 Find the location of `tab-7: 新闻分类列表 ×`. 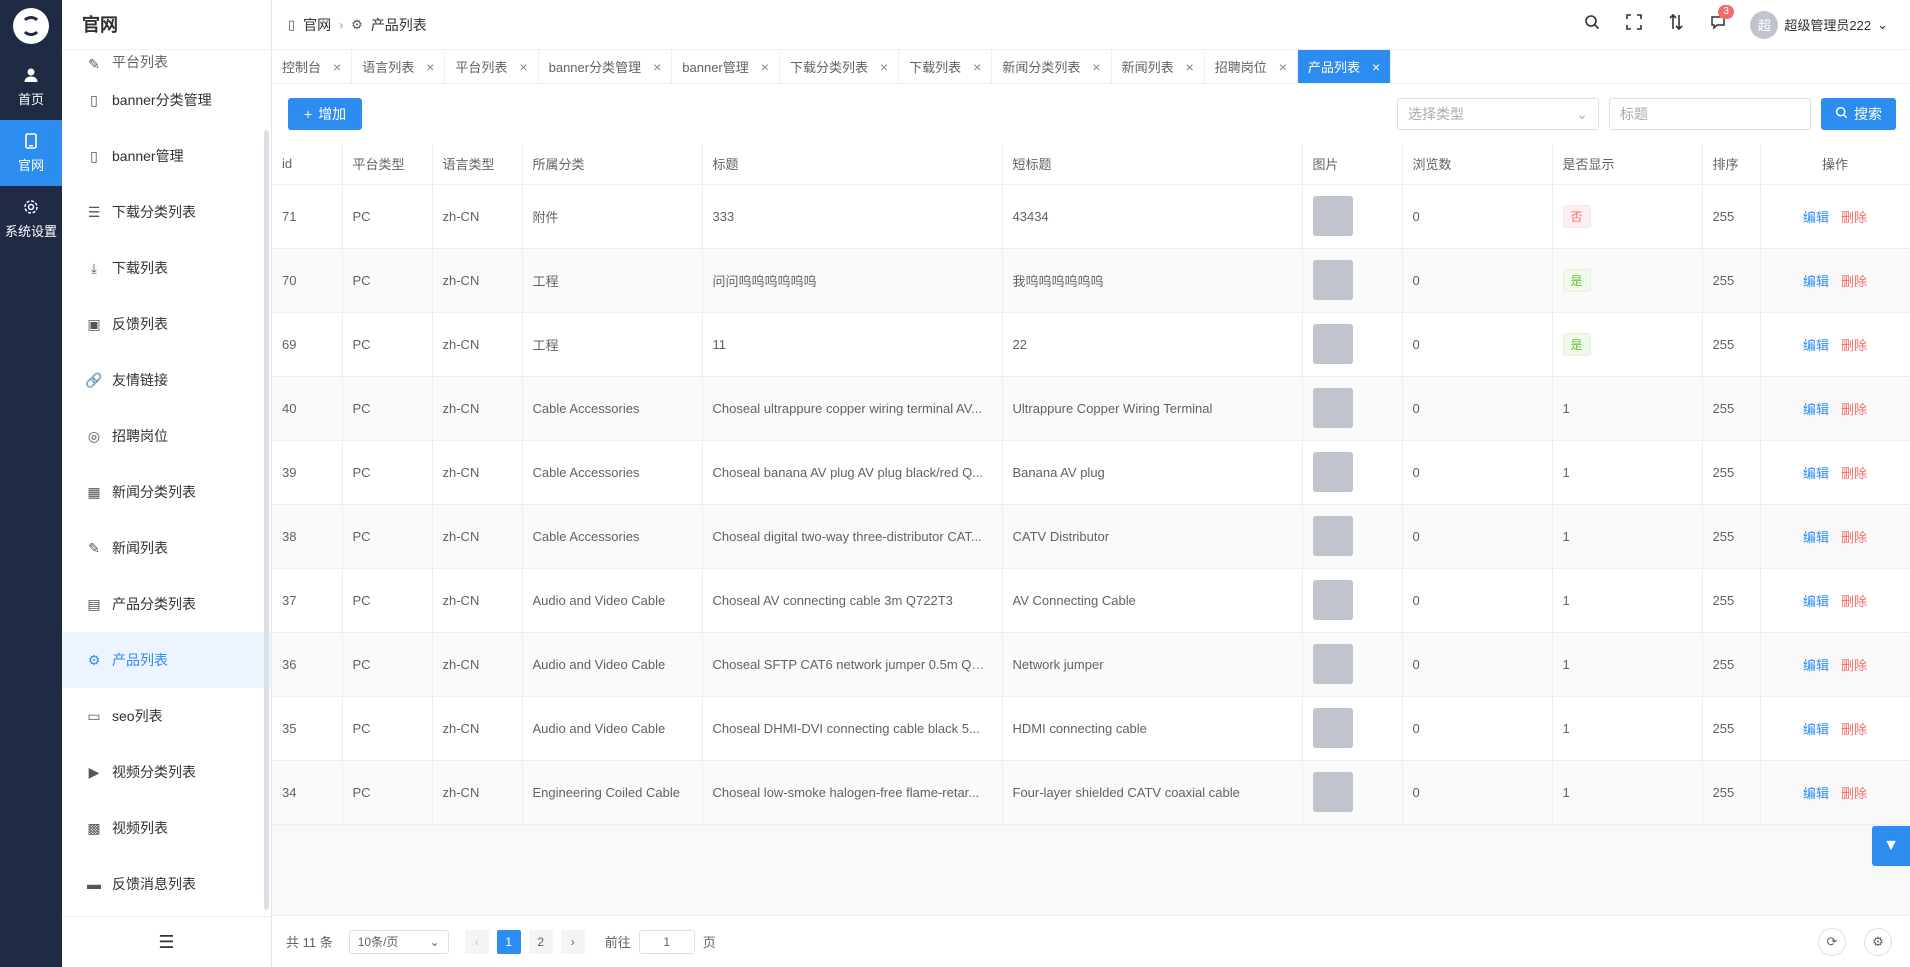

tab-7: 新闻分类列表 × is located at coordinates (1052, 66).